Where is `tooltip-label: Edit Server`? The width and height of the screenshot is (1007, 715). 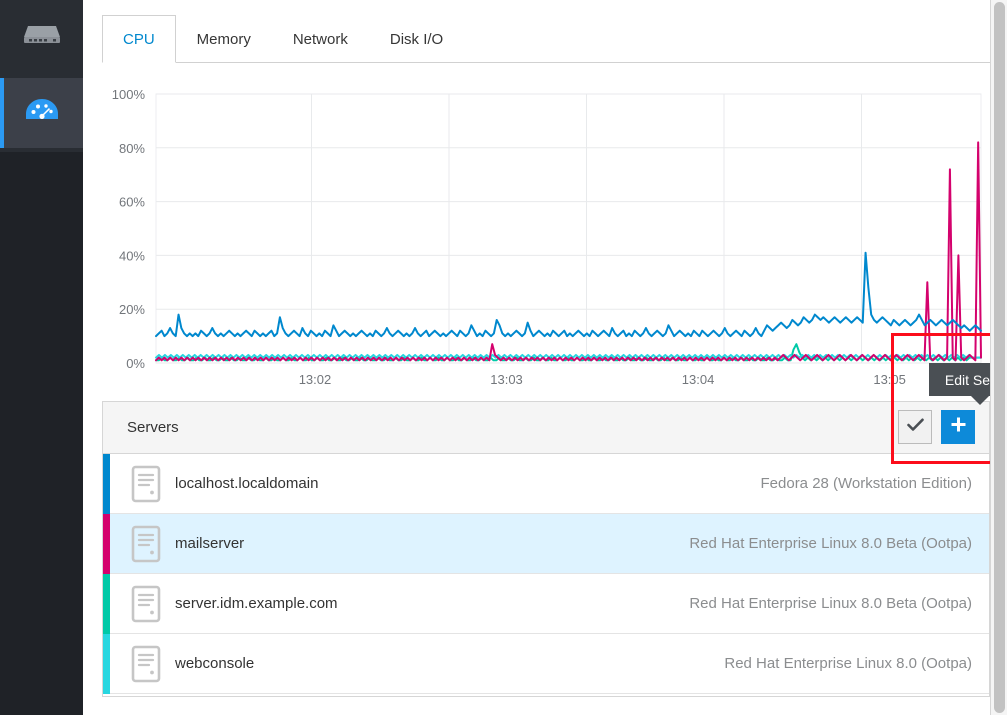 tooltip-label: Edit Server is located at coordinates (967, 379).